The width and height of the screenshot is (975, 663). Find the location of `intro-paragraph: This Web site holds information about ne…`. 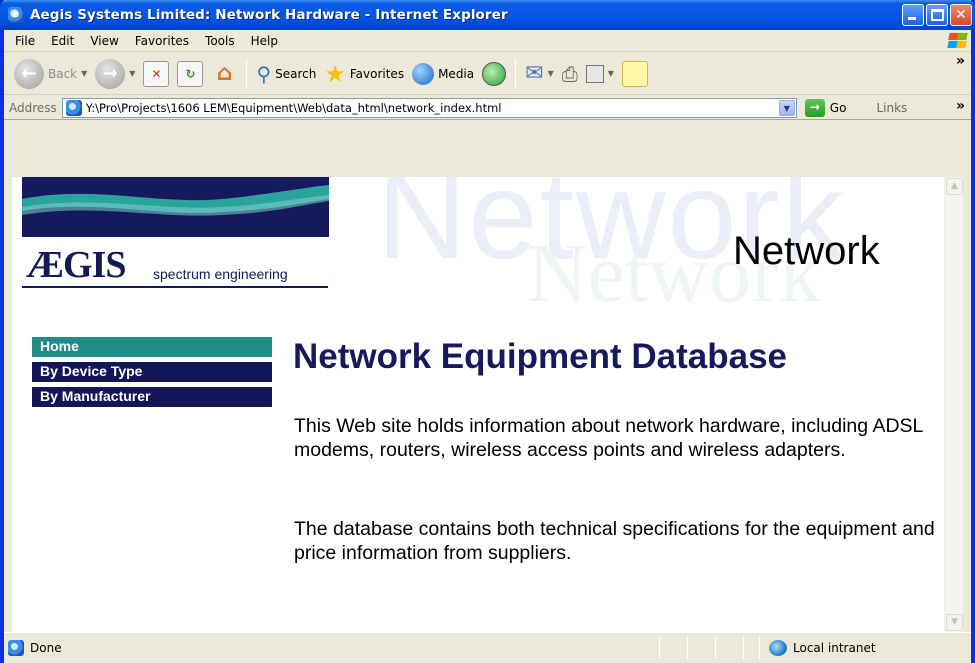

intro-paragraph: This Web site holds information about ne… is located at coordinates (608, 438).